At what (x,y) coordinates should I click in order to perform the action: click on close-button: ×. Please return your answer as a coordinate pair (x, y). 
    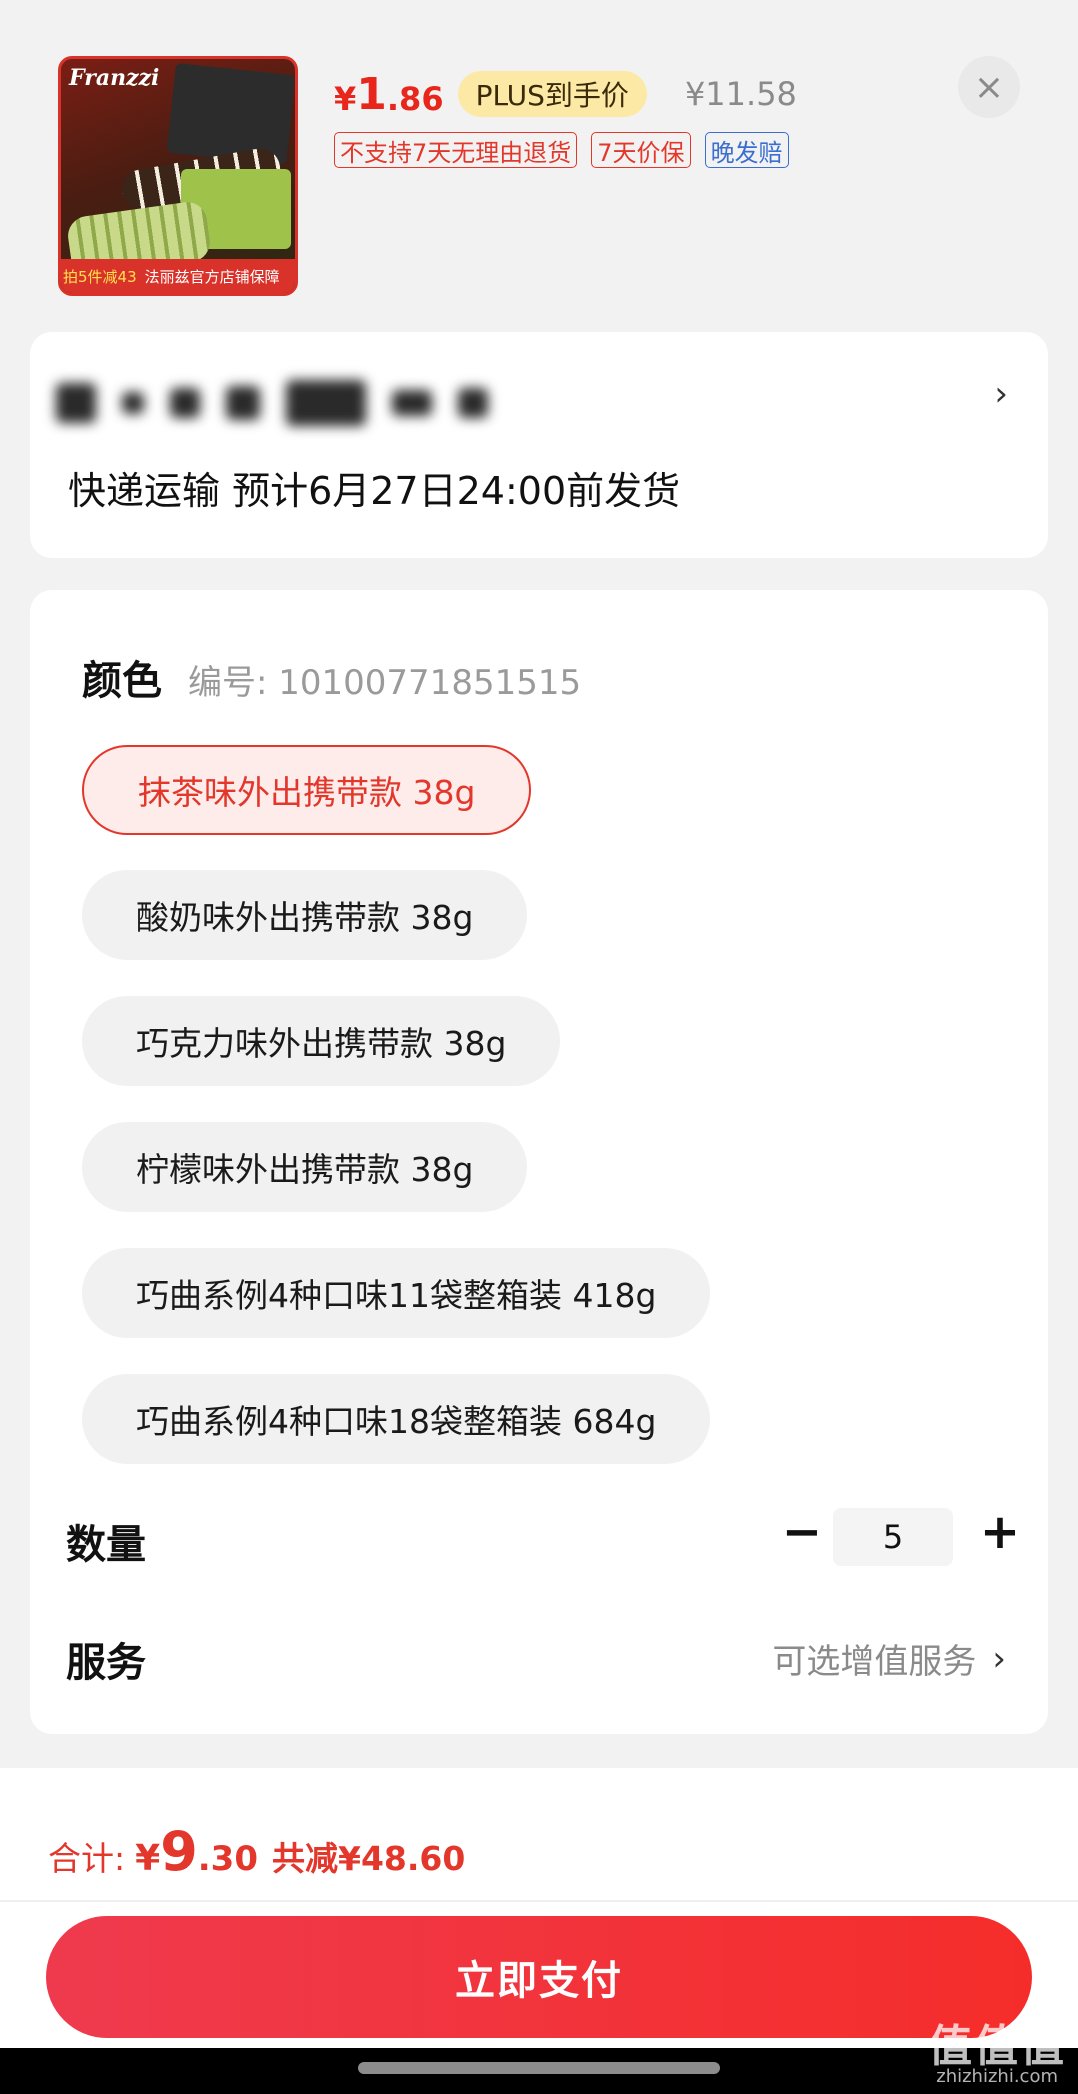
    Looking at the image, I should click on (989, 87).